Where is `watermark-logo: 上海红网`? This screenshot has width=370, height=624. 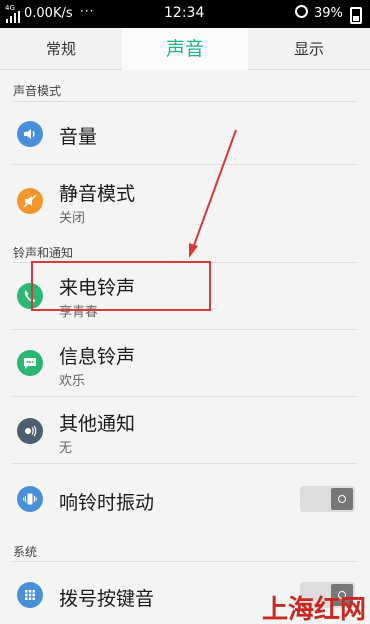 watermark-logo: 上海红网 is located at coordinates (314, 609).